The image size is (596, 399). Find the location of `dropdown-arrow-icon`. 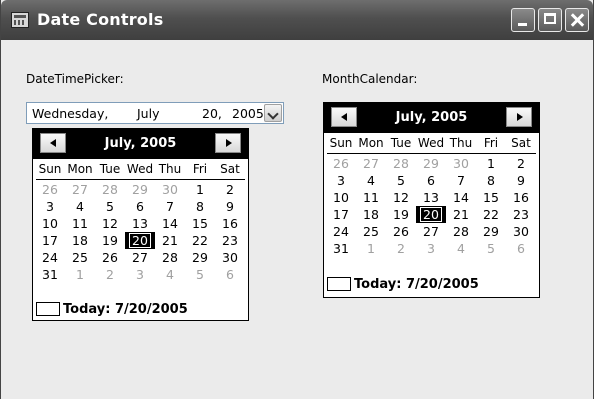

dropdown-arrow-icon is located at coordinates (273, 113).